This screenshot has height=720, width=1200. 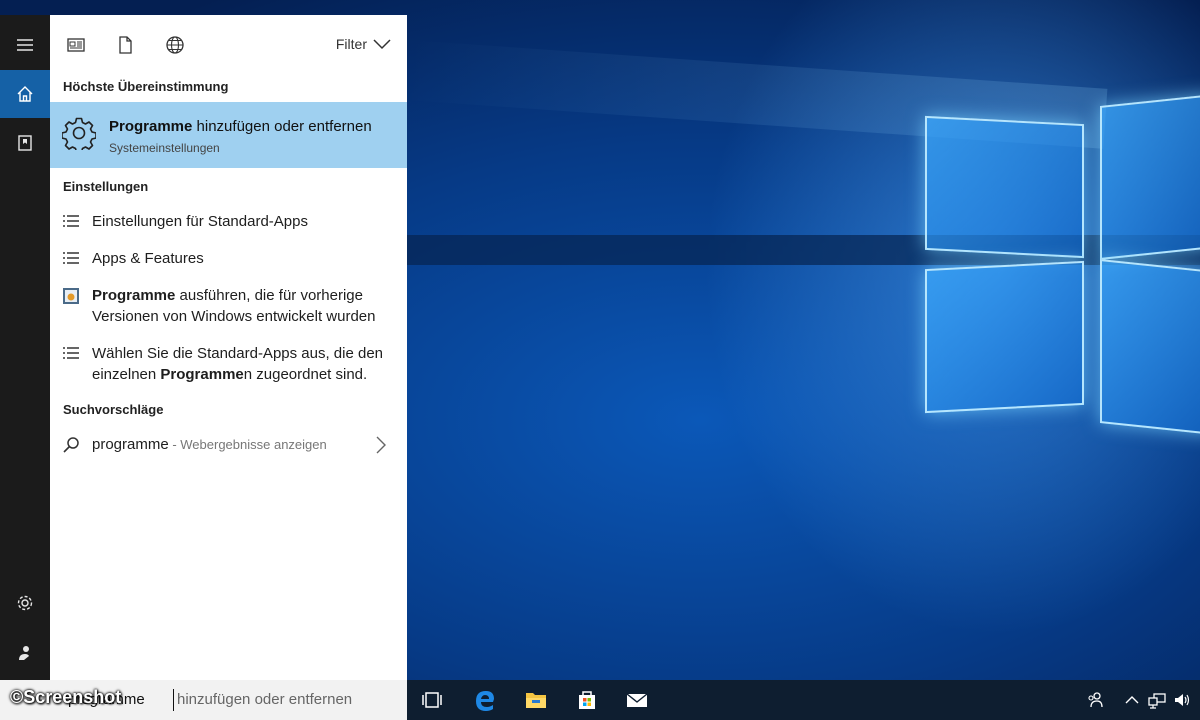 What do you see at coordinates (200, 221) in the screenshot?
I see `result-label: Einstellungen für Standard-Apps` at bounding box center [200, 221].